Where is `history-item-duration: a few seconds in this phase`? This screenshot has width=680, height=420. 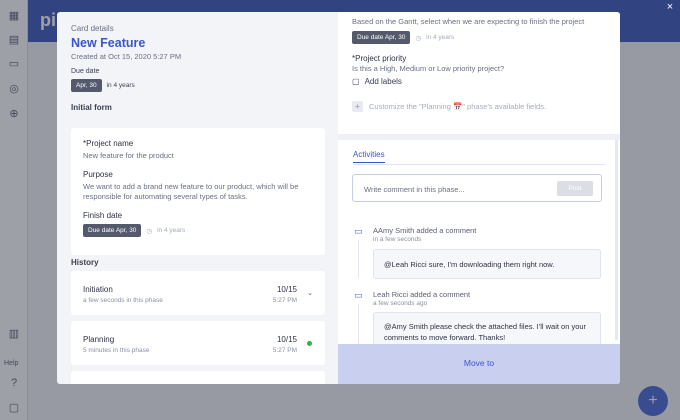
history-item-duration: a few seconds in this phase is located at coordinates (123, 300).